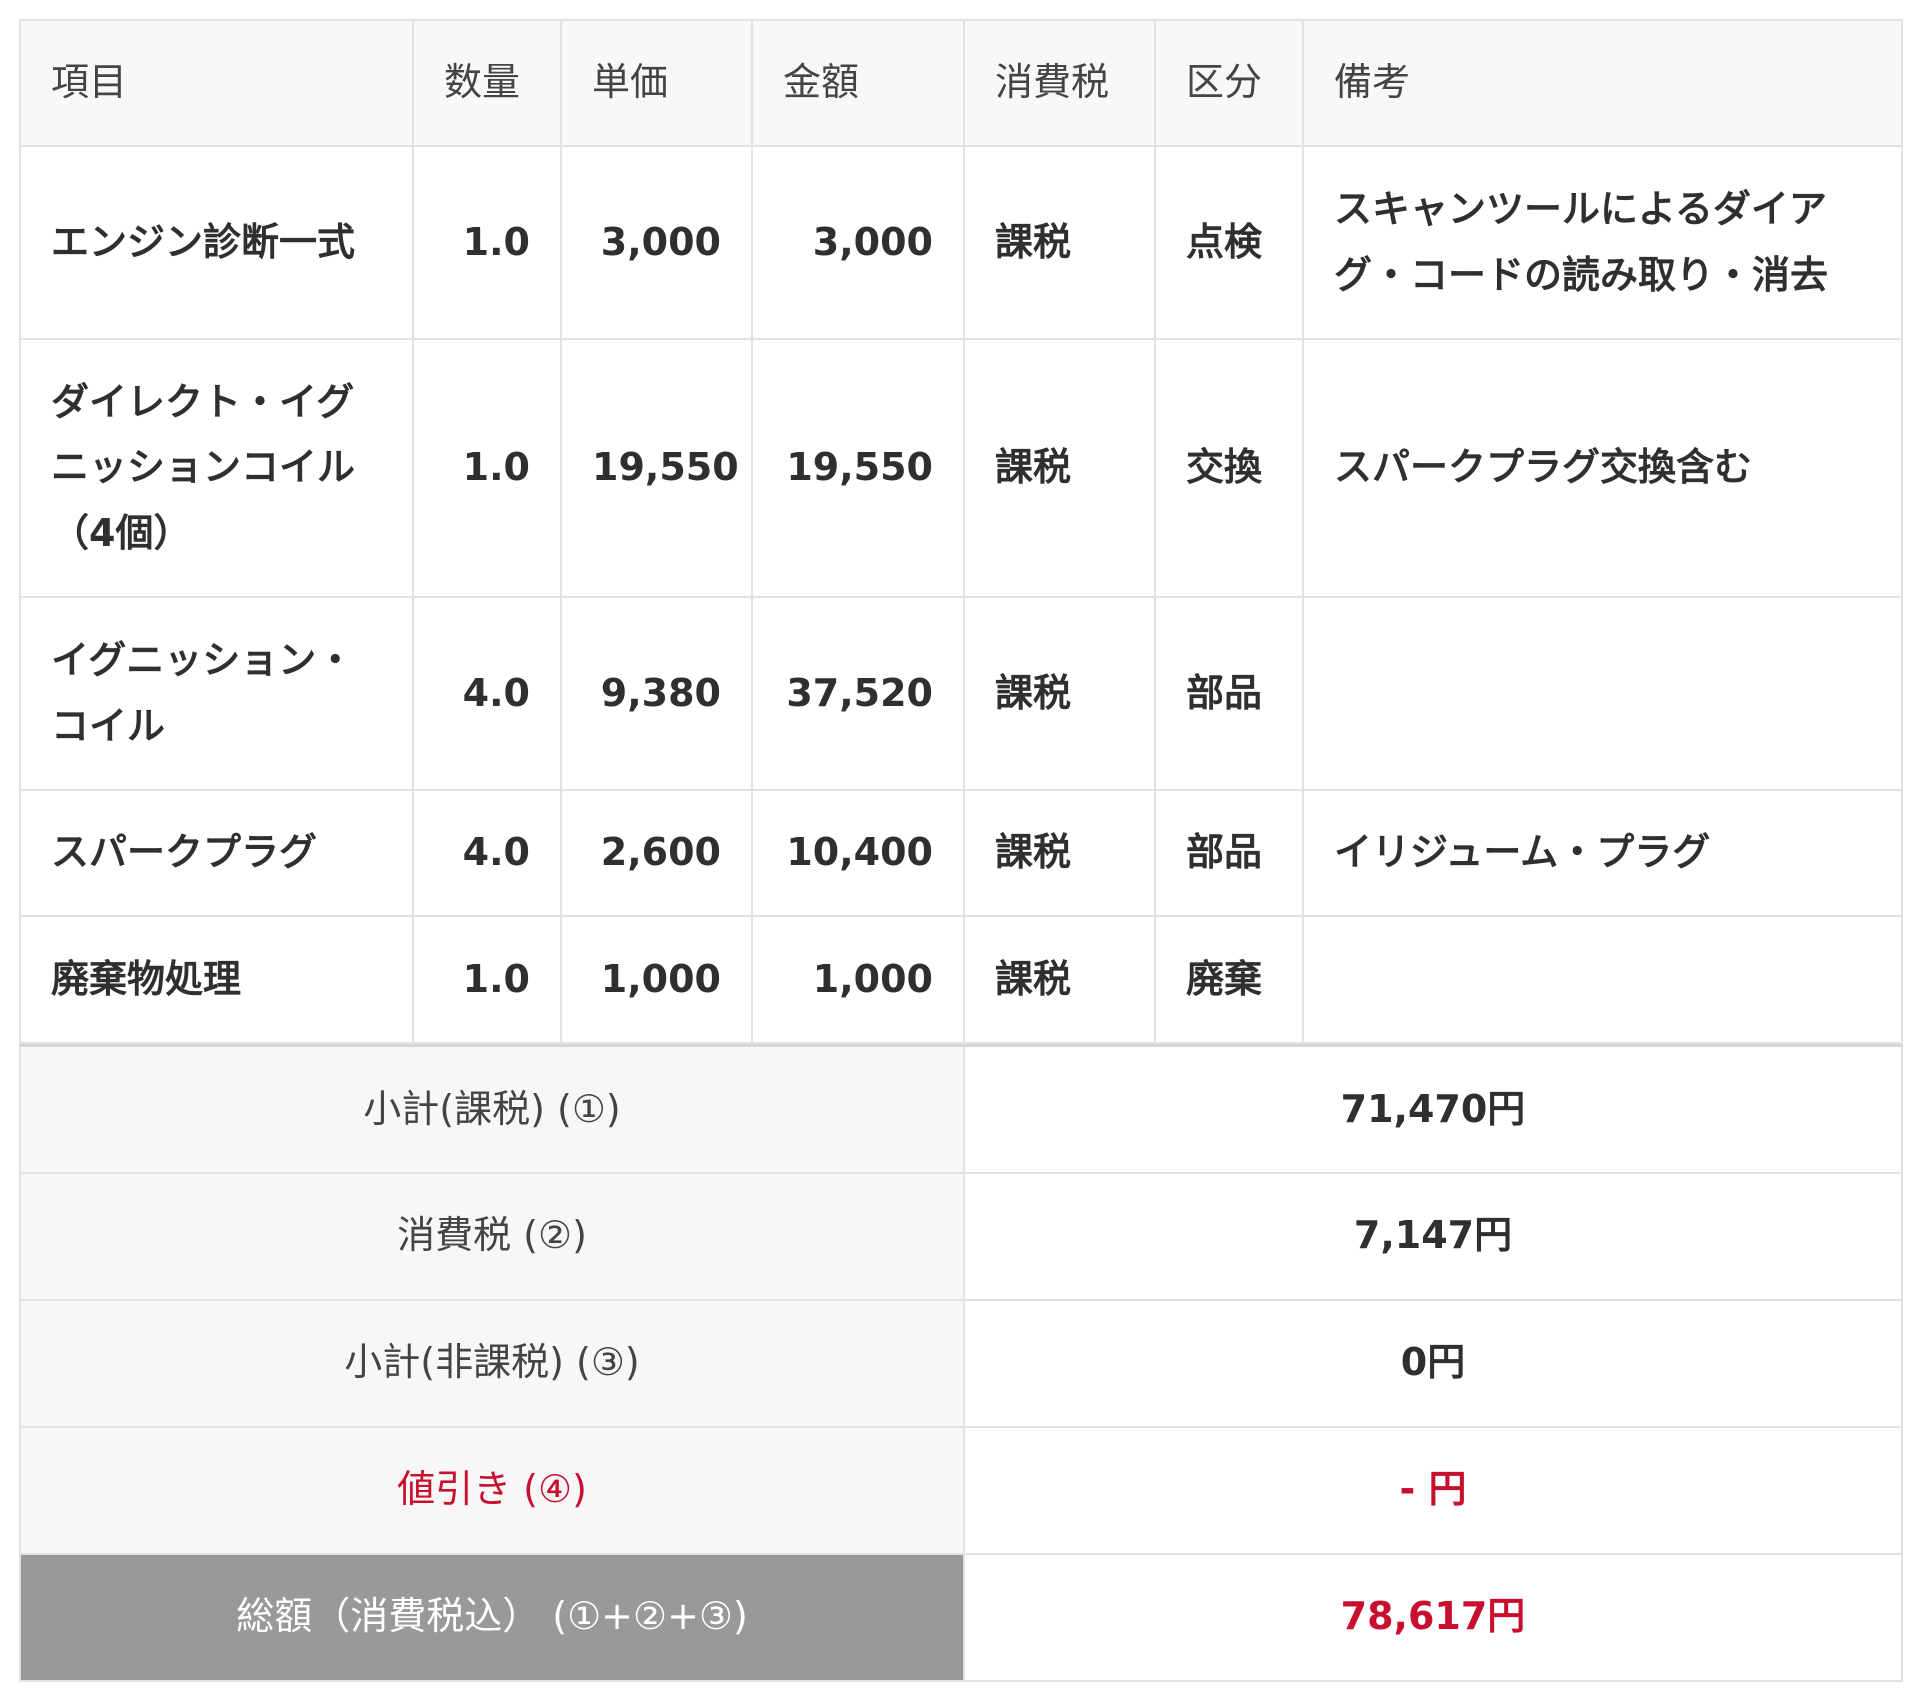 This screenshot has width=1920, height=1693. I want to click on summary-row-total: 総額（消費税込） (①+②+③) 78,617円, so click(961, 1617).